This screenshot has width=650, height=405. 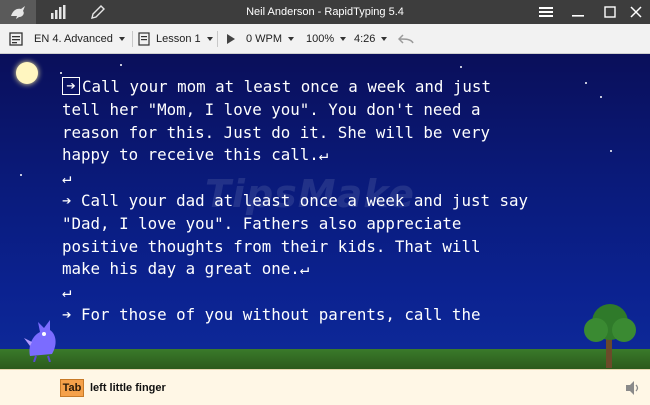 I want to click on title-bar: Neil Anderson - RapidTyping 5.4, so click(x=325, y=12).